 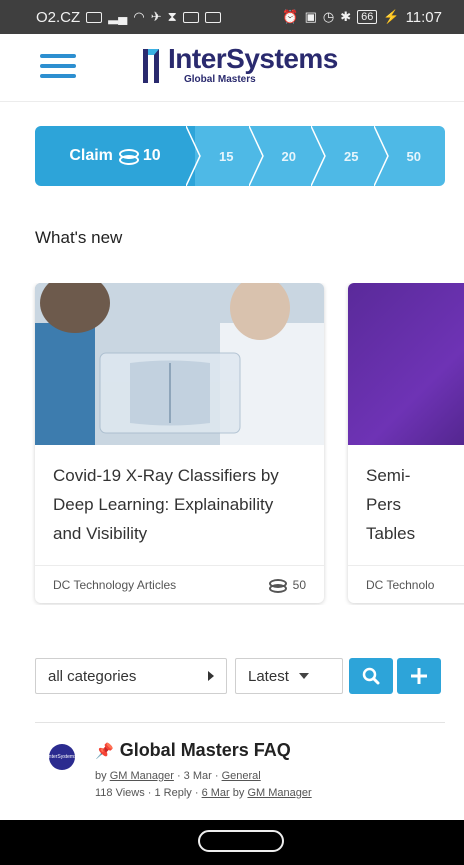 What do you see at coordinates (156, 16) in the screenshot?
I see `airplane-icon: ✈` at bounding box center [156, 16].